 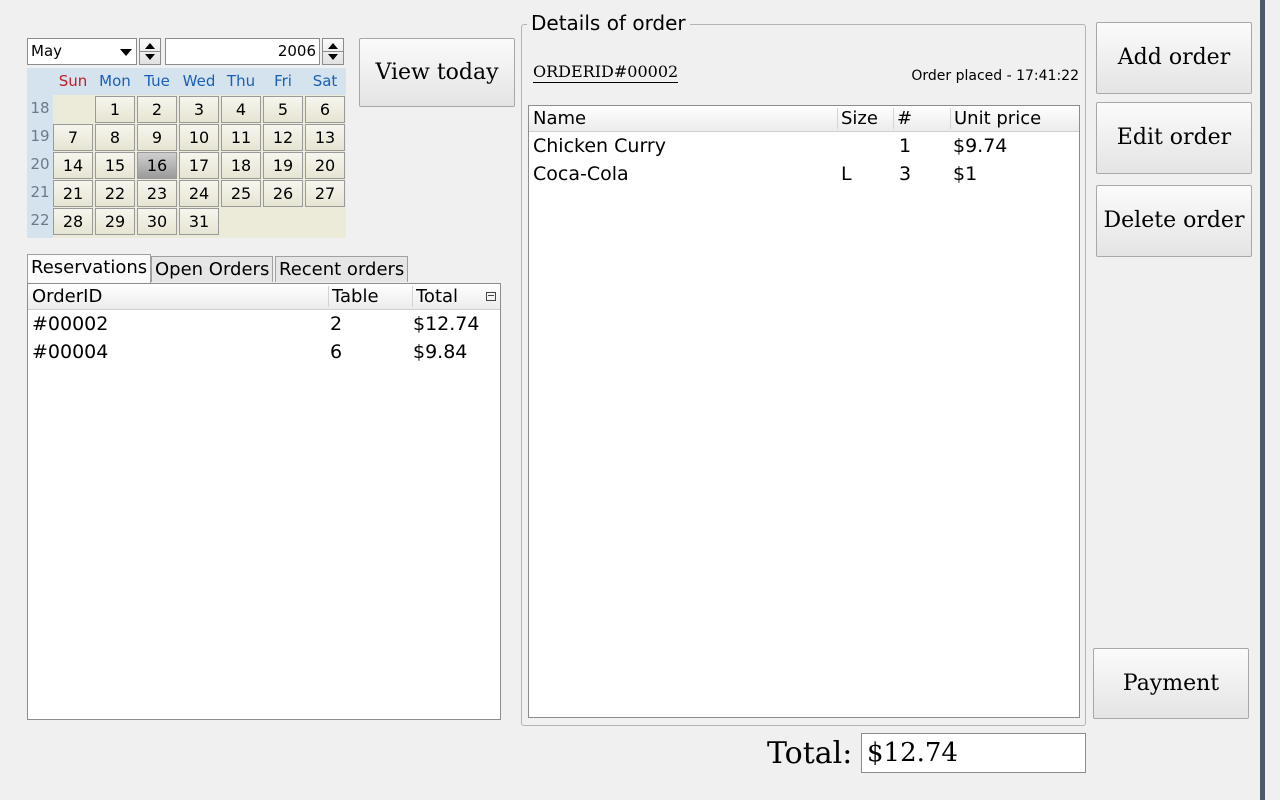 What do you see at coordinates (212, 269) in the screenshot?
I see `tab-open-orders: Open Orders` at bounding box center [212, 269].